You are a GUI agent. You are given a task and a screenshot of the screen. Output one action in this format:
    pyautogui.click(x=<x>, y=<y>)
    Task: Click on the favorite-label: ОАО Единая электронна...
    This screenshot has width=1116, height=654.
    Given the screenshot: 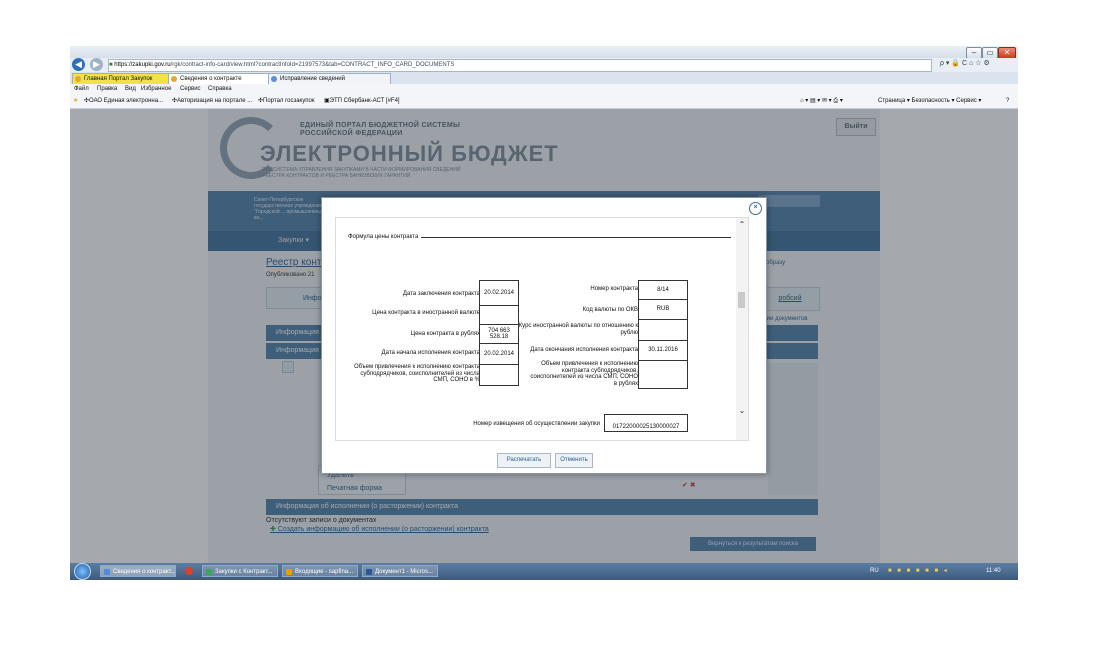 What is the action you would take?
    pyautogui.click(x=126, y=101)
    